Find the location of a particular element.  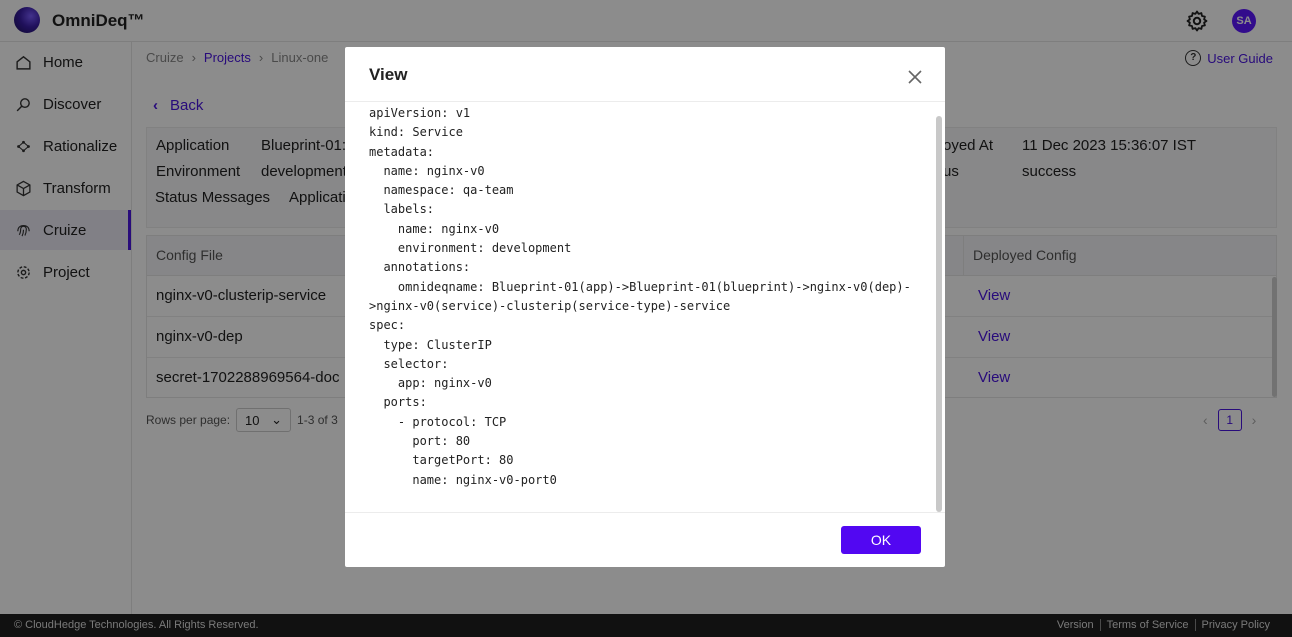

modal-footer: OK is located at coordinates (645, 539).